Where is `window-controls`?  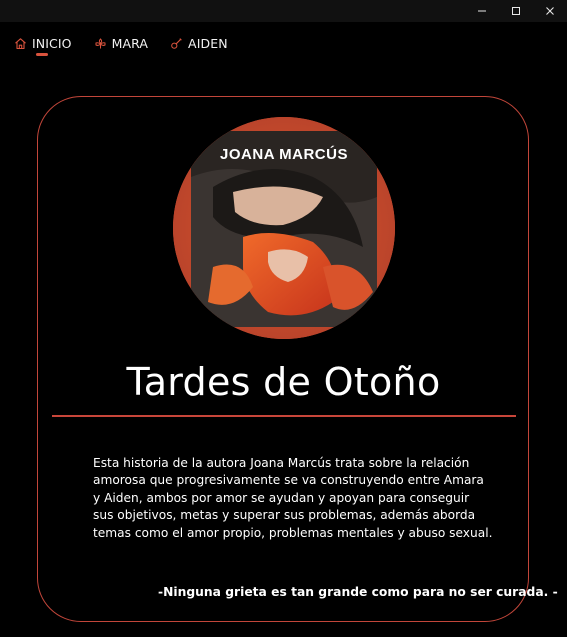 window-controls is located at coordinates (516, 11).